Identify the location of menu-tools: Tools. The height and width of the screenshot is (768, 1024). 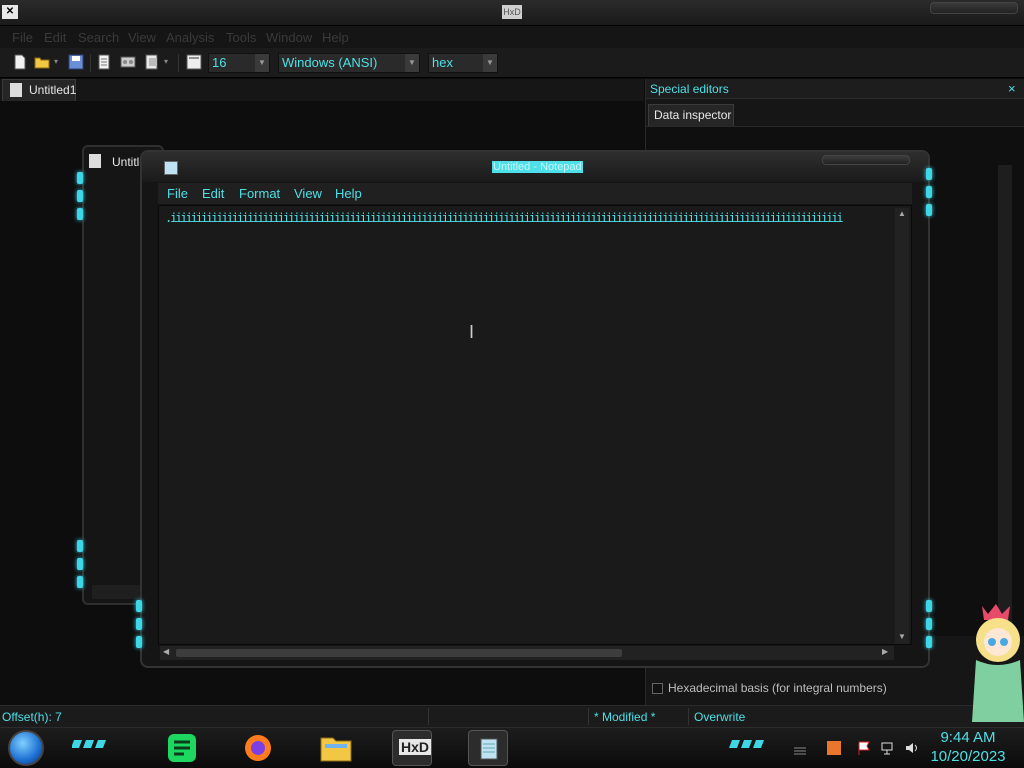
(241, 37).